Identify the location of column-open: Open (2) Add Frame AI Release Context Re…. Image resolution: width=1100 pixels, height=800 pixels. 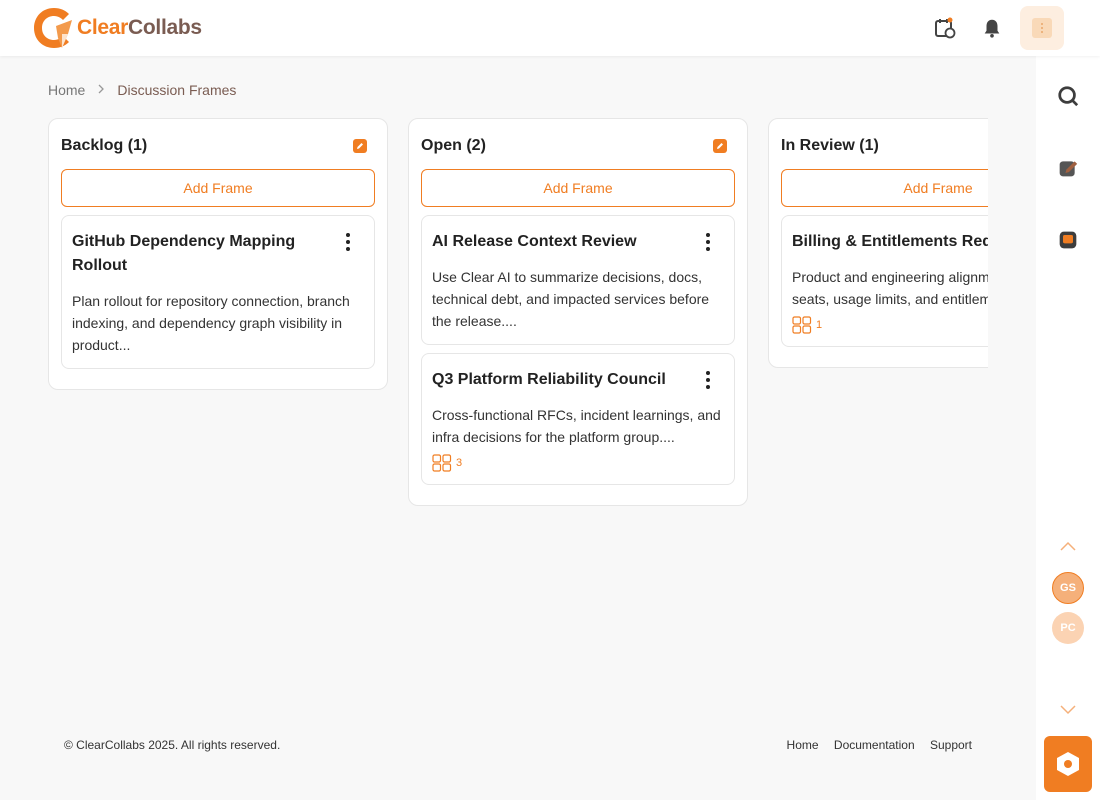
(578, 312).